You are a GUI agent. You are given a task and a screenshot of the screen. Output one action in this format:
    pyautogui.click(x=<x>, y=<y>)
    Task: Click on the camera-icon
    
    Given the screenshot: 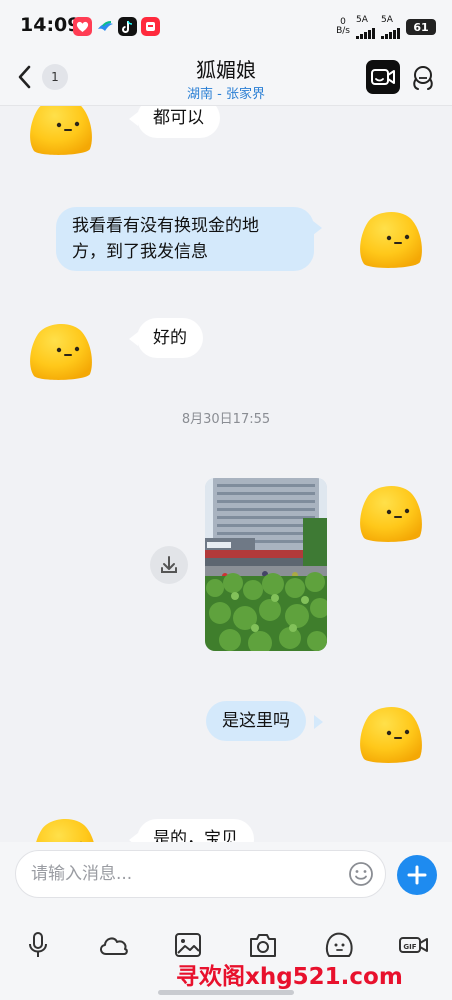 What is the action you would take?
    pyautogui.click(x=263, y=945)
    